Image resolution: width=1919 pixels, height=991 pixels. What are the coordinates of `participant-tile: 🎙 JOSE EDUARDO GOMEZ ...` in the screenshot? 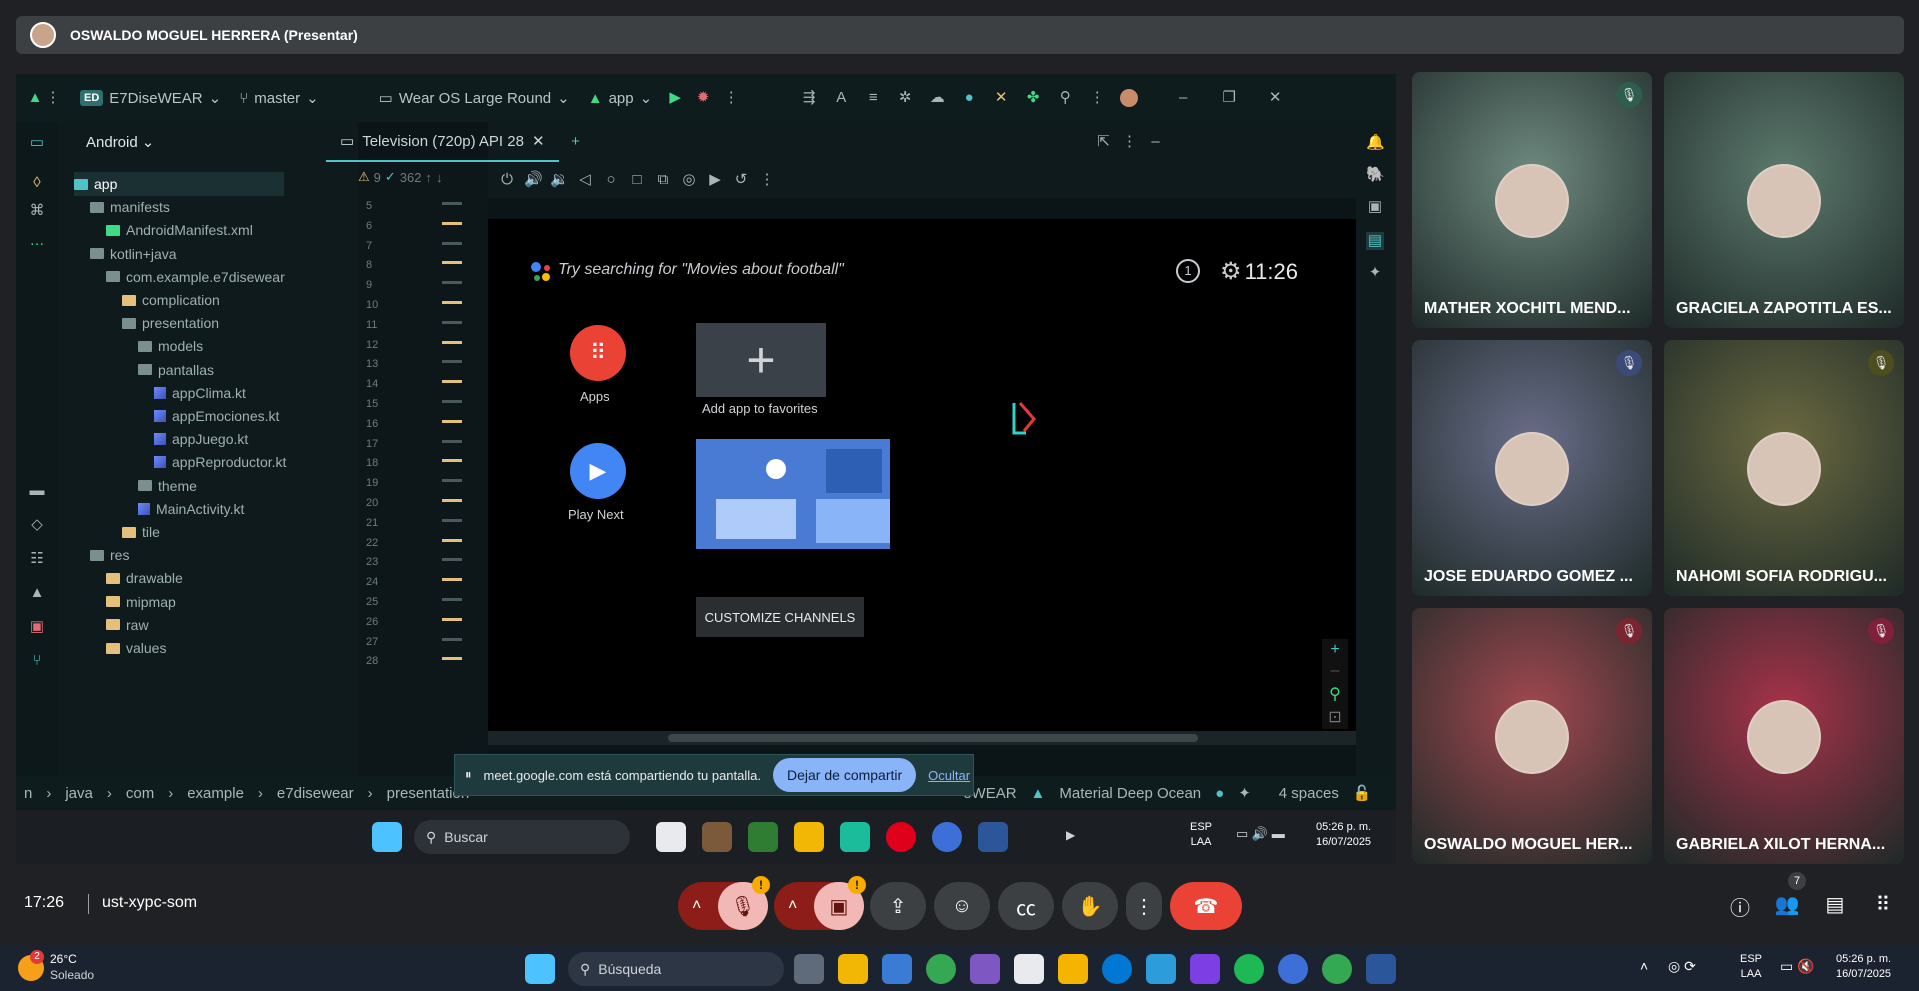 It's located at (1532, 468).